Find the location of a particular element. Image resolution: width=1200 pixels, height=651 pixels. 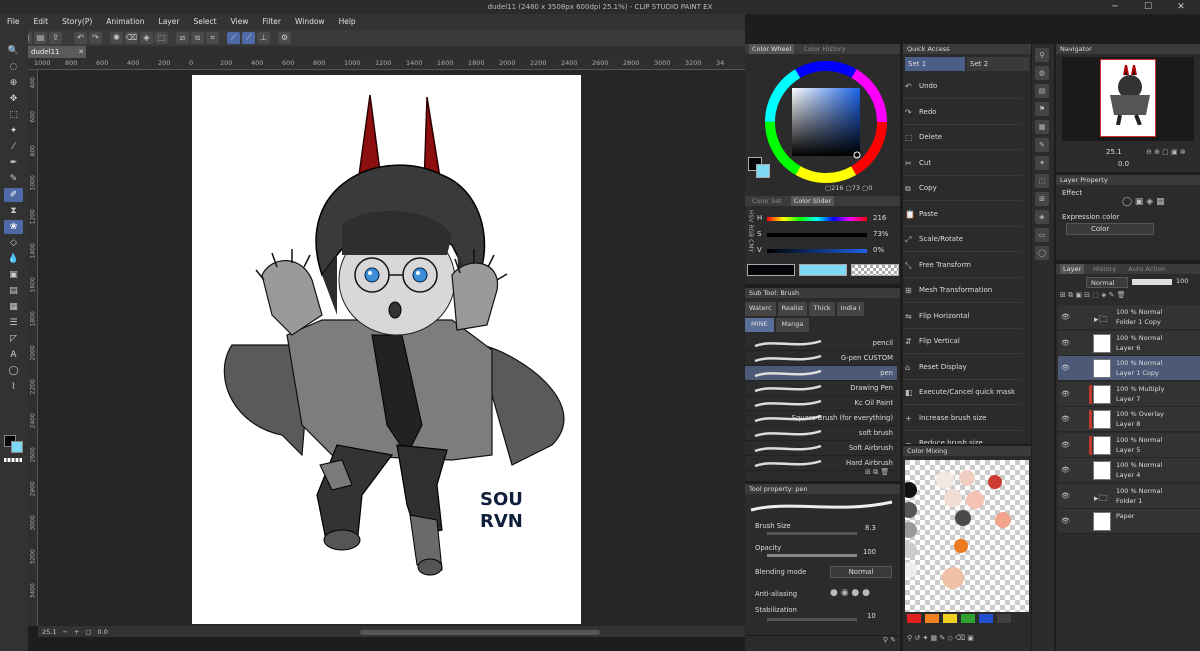

invert-selection-icon: ⧅ is located at coordinates (197, 38).